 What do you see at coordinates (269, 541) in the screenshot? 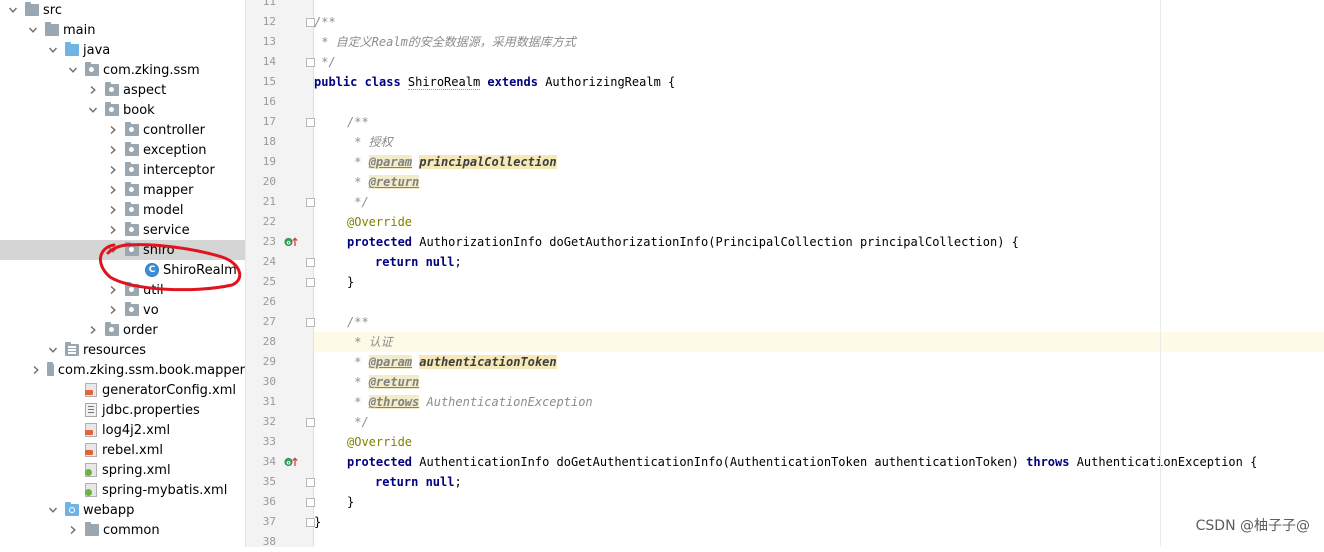
I see `line-number: 38` at bounding box center [269, 541].